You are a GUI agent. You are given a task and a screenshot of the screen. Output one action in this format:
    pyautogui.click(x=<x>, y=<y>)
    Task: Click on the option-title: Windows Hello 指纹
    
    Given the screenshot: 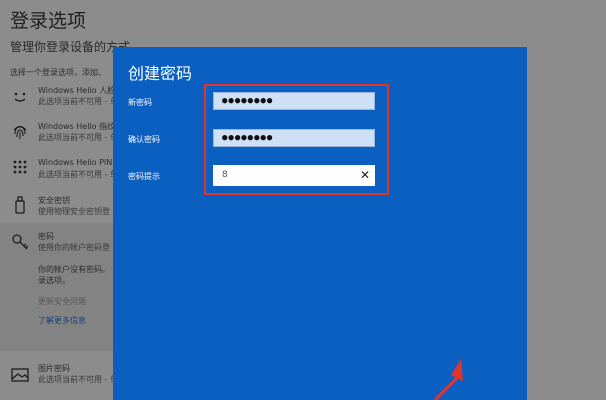 What is the action you would take?
    pyautogui.click(x=77, y=126)
    